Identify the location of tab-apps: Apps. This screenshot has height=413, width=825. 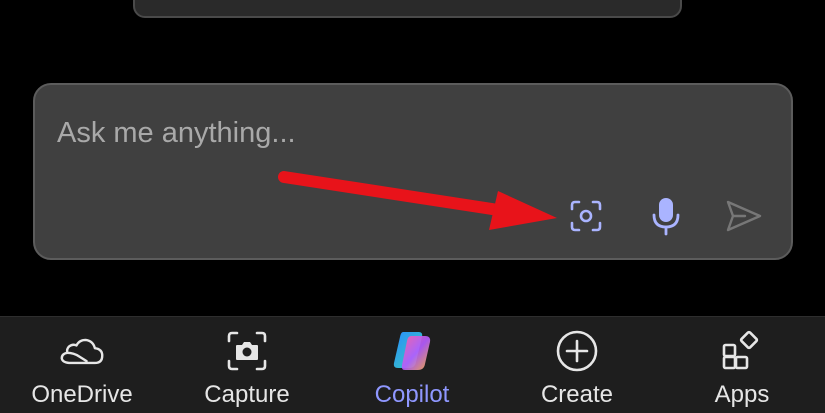
(742, 365).